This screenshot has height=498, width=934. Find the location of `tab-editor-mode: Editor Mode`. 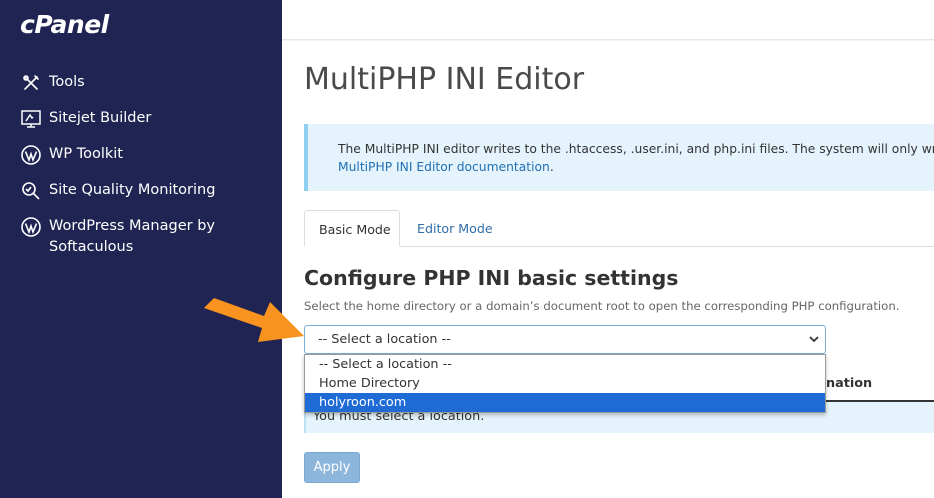

tab-editor-mode: Editor Mode is located at coordinates (455, 228).